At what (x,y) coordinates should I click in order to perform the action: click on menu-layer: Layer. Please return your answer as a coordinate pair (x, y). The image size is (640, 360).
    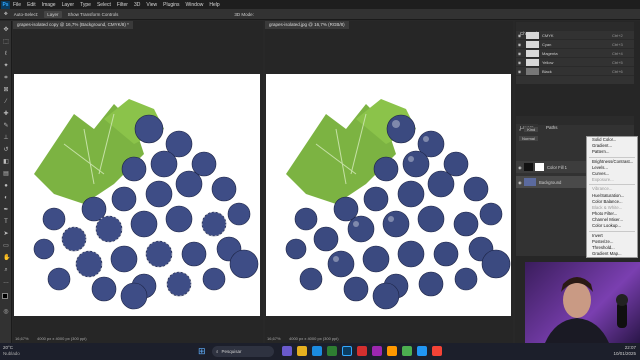
    Looking at the image, I should click on (68, 5).